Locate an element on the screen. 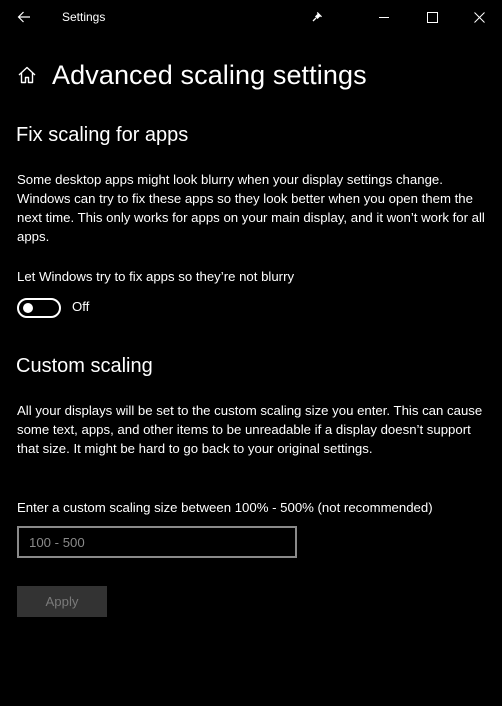 The width and height of the screenshot is (502, 706). minimize-icon is located at coordinates (383, 17).